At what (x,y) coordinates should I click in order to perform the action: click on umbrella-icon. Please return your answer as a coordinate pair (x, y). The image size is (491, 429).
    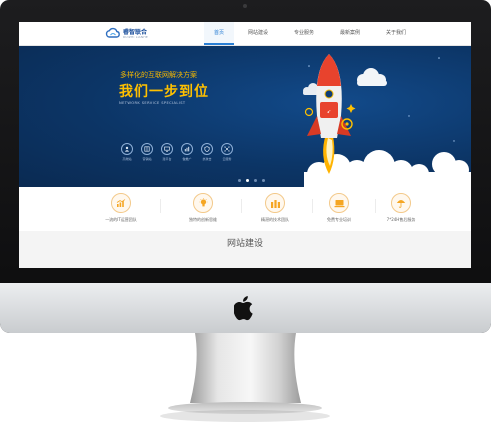
    Looking at the image, I should click on (401, 203).